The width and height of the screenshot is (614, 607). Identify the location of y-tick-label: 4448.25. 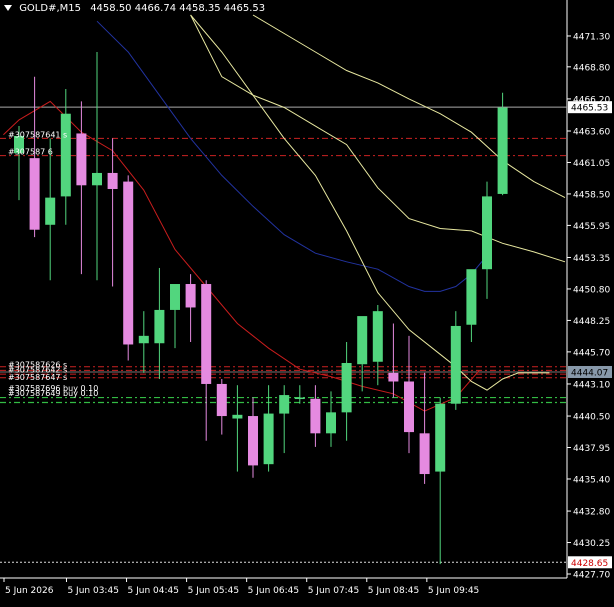
(591, 322).